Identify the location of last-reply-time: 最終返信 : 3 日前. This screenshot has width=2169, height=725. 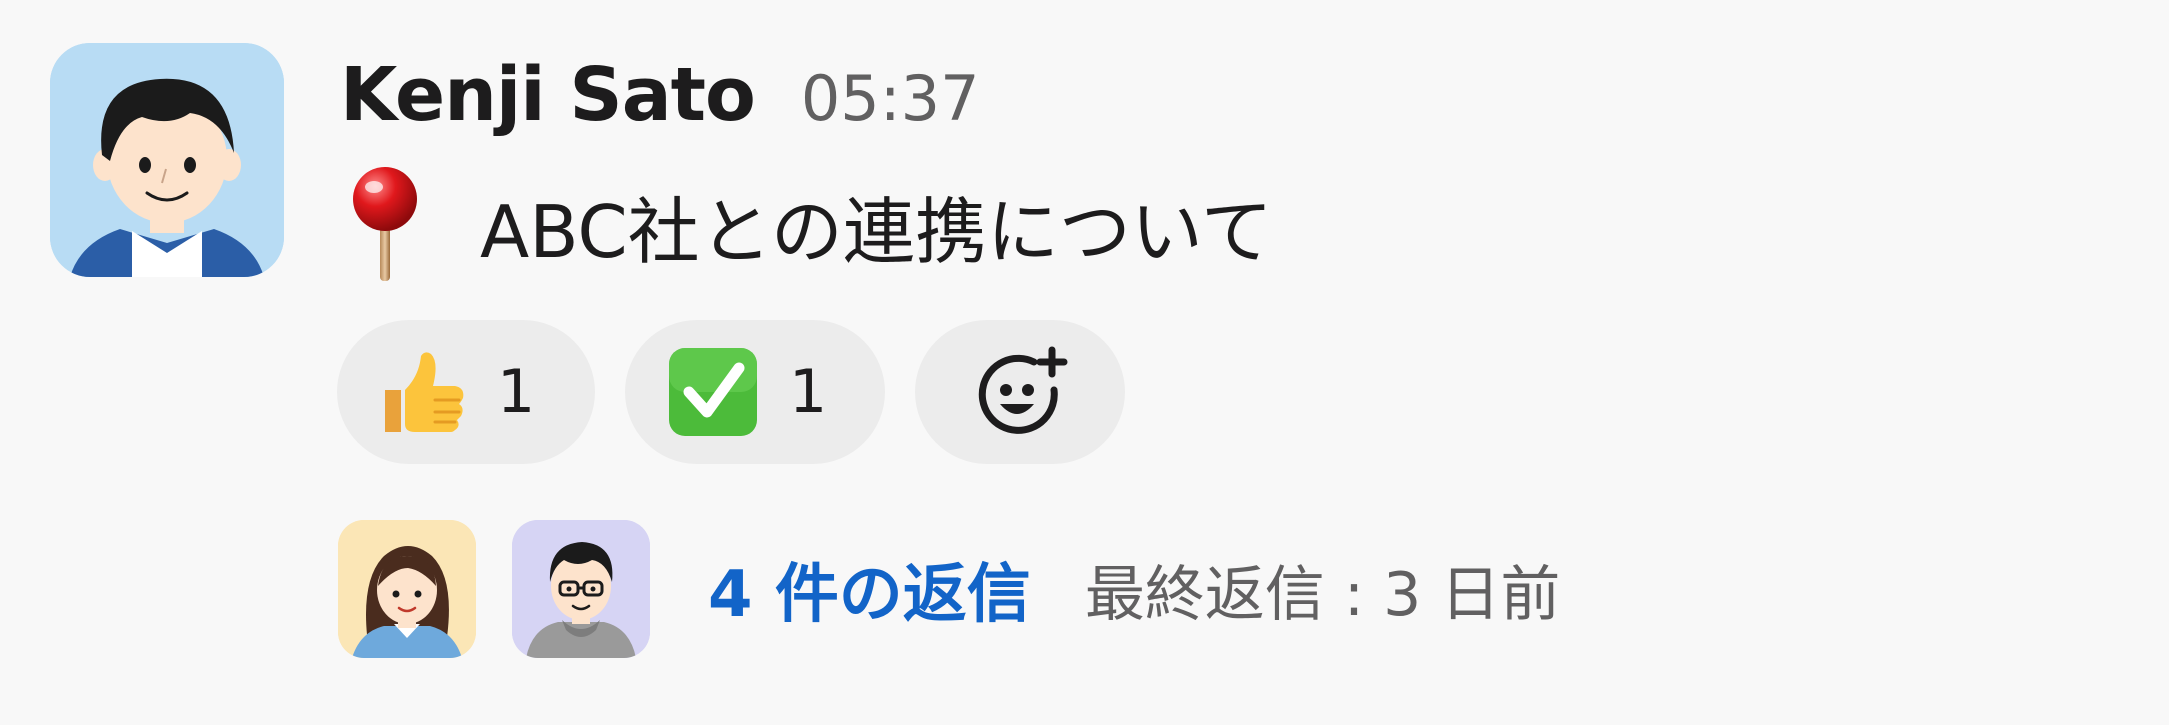
(1322, 594).